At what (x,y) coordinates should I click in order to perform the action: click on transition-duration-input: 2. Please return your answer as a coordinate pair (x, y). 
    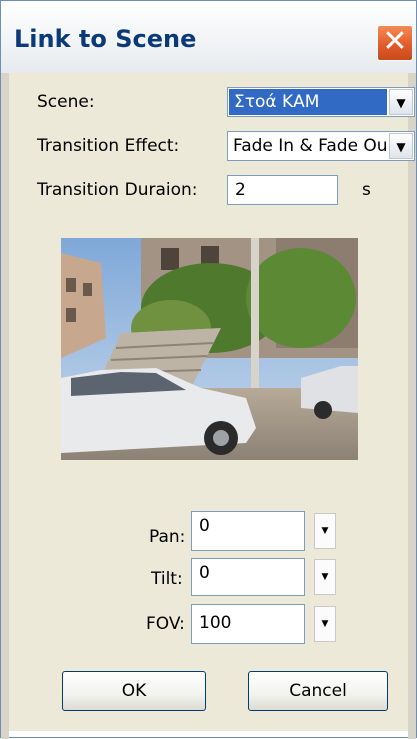
    Looking at the image, I should click on (282, 190).